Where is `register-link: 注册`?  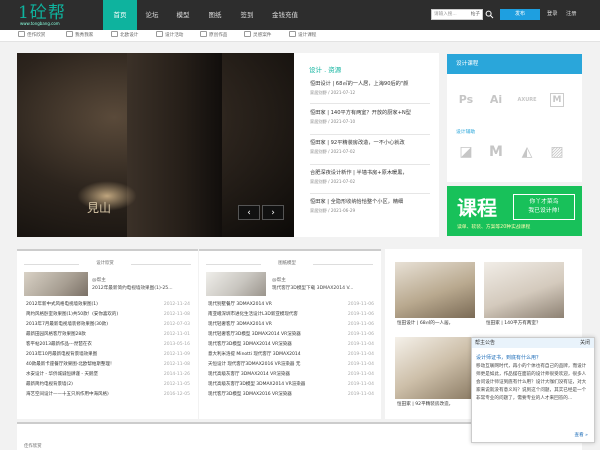
register-link: 注册 is located at coordinates (571, 14).